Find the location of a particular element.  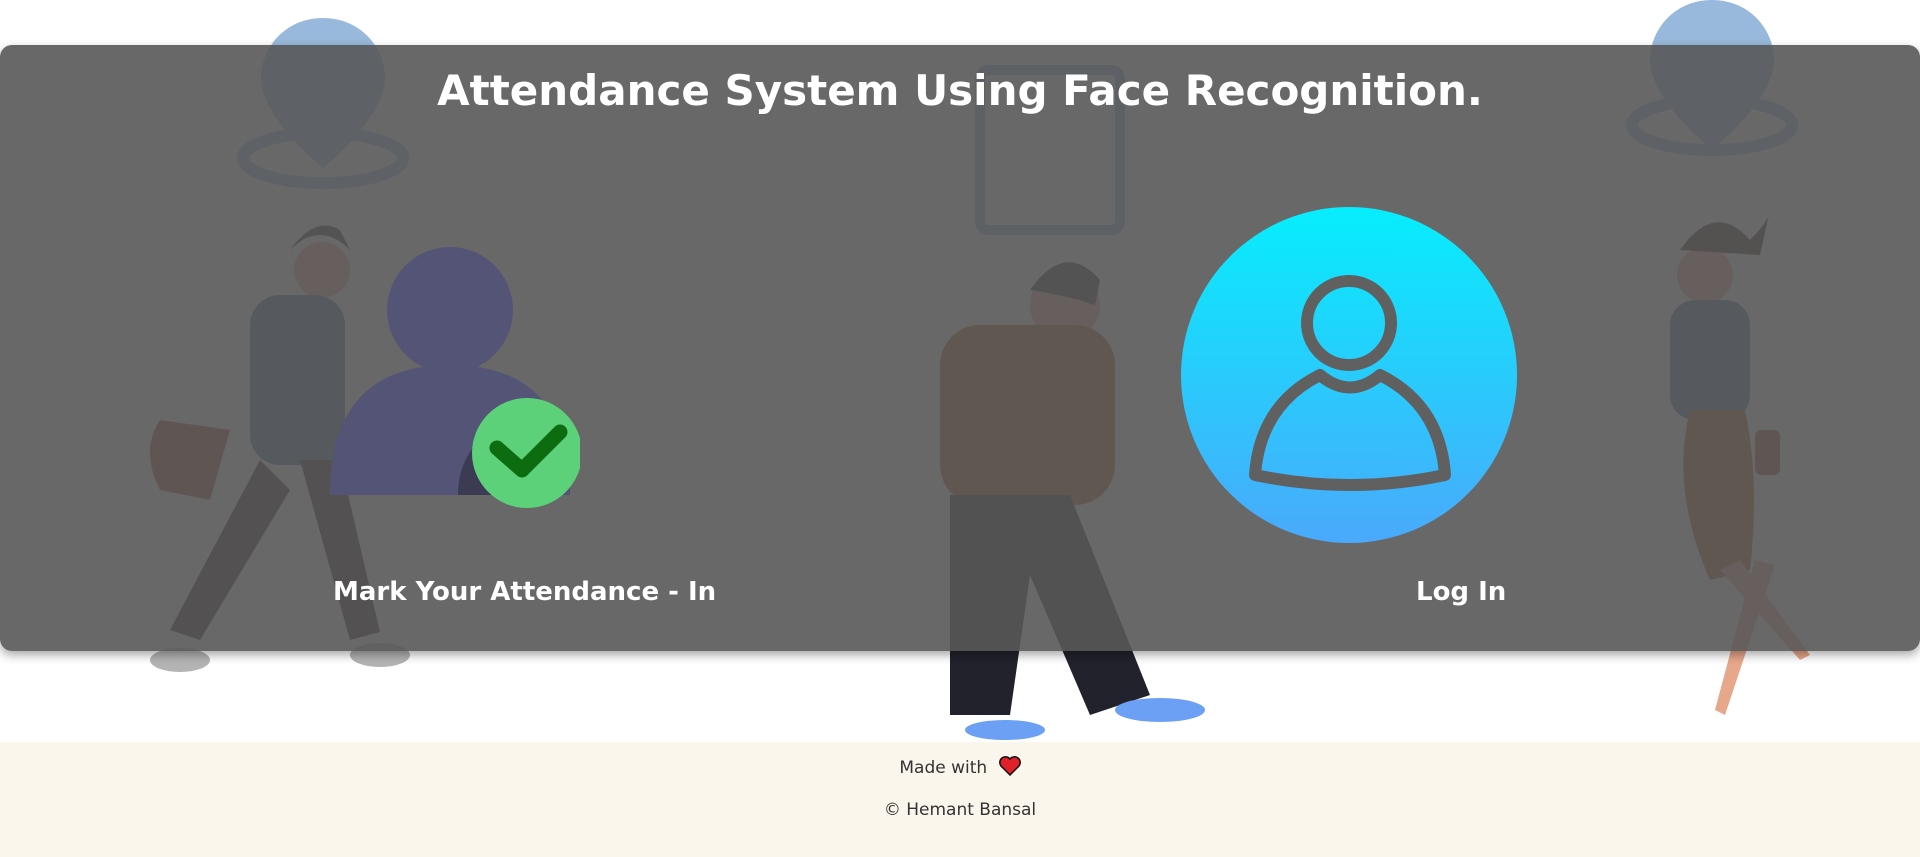

mark-attendance-in-button: Mark Your Attendance - In is located at coordinates (513, 430).